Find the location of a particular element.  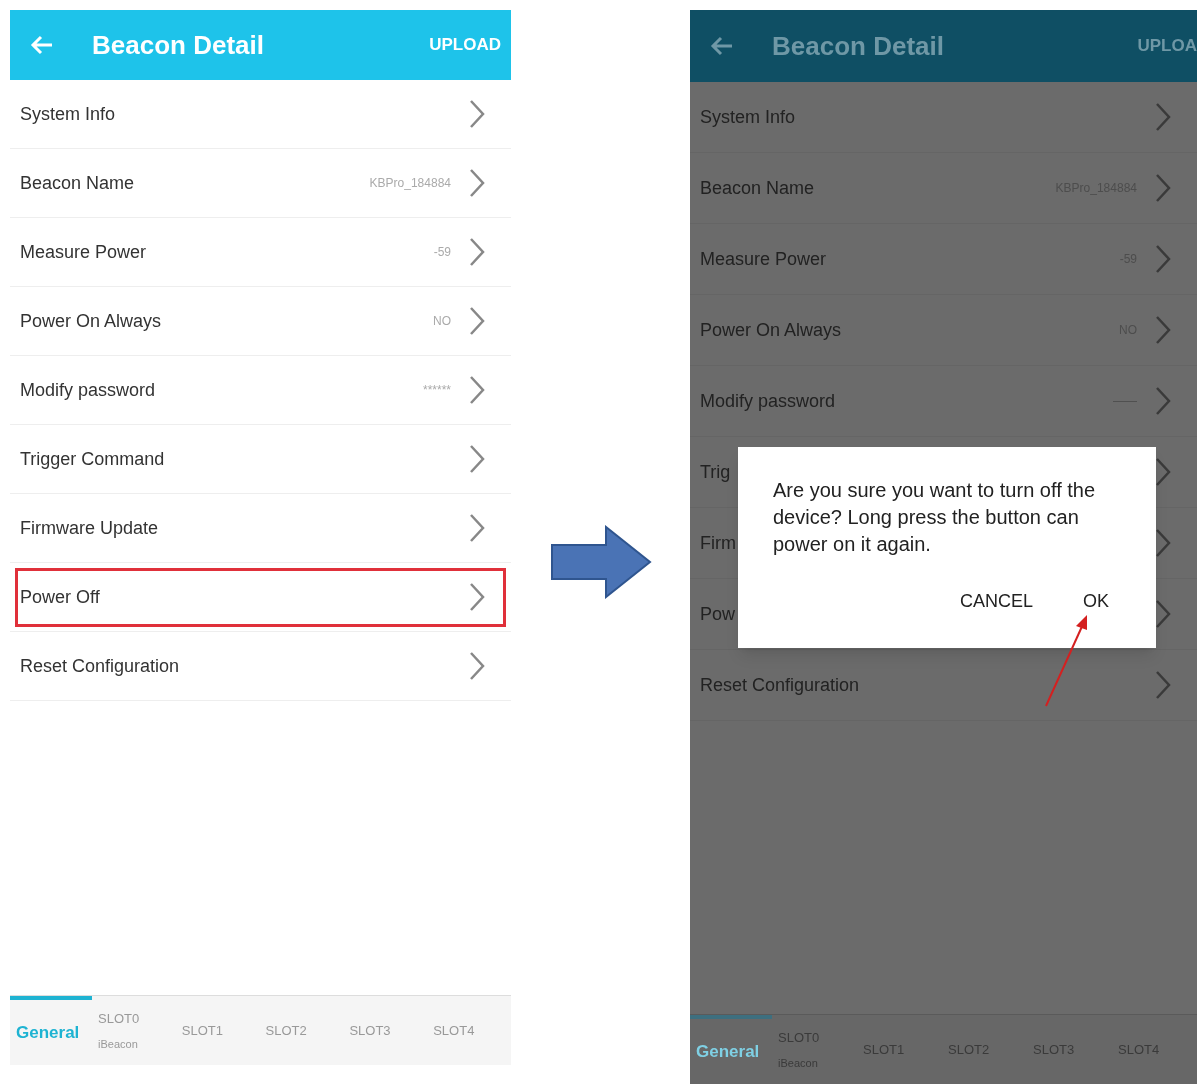

tab: SLOT2 is located at coordinates (301, 1030).